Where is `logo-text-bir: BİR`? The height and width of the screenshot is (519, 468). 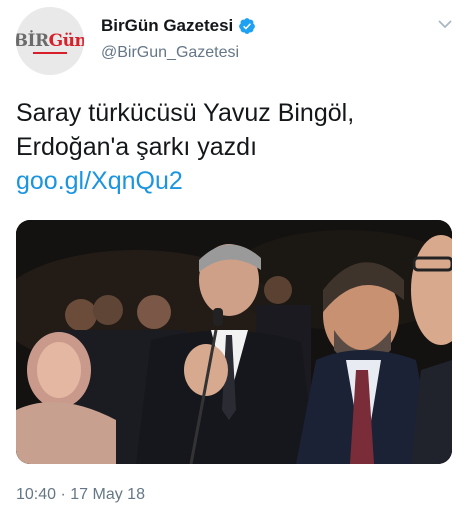
logo-text-bir: BİR is located at coordinates (32, 41).